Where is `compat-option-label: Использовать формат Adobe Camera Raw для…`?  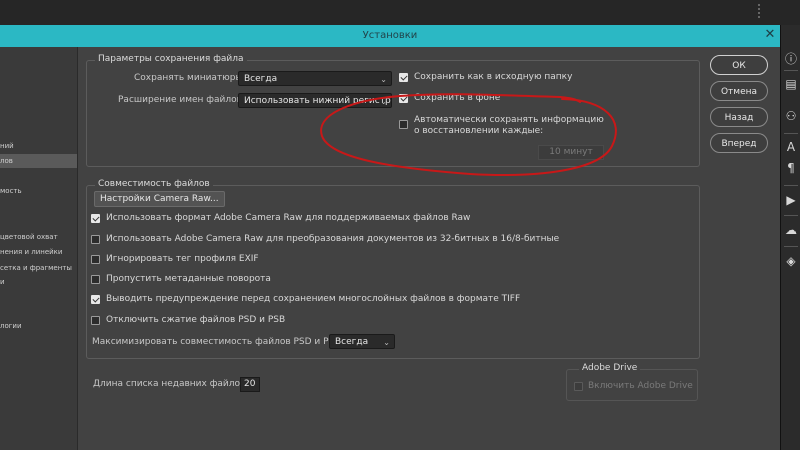
compat-option-label: Использовать формат Adobe Camera Raw для… is located at coordinates (288, 218).